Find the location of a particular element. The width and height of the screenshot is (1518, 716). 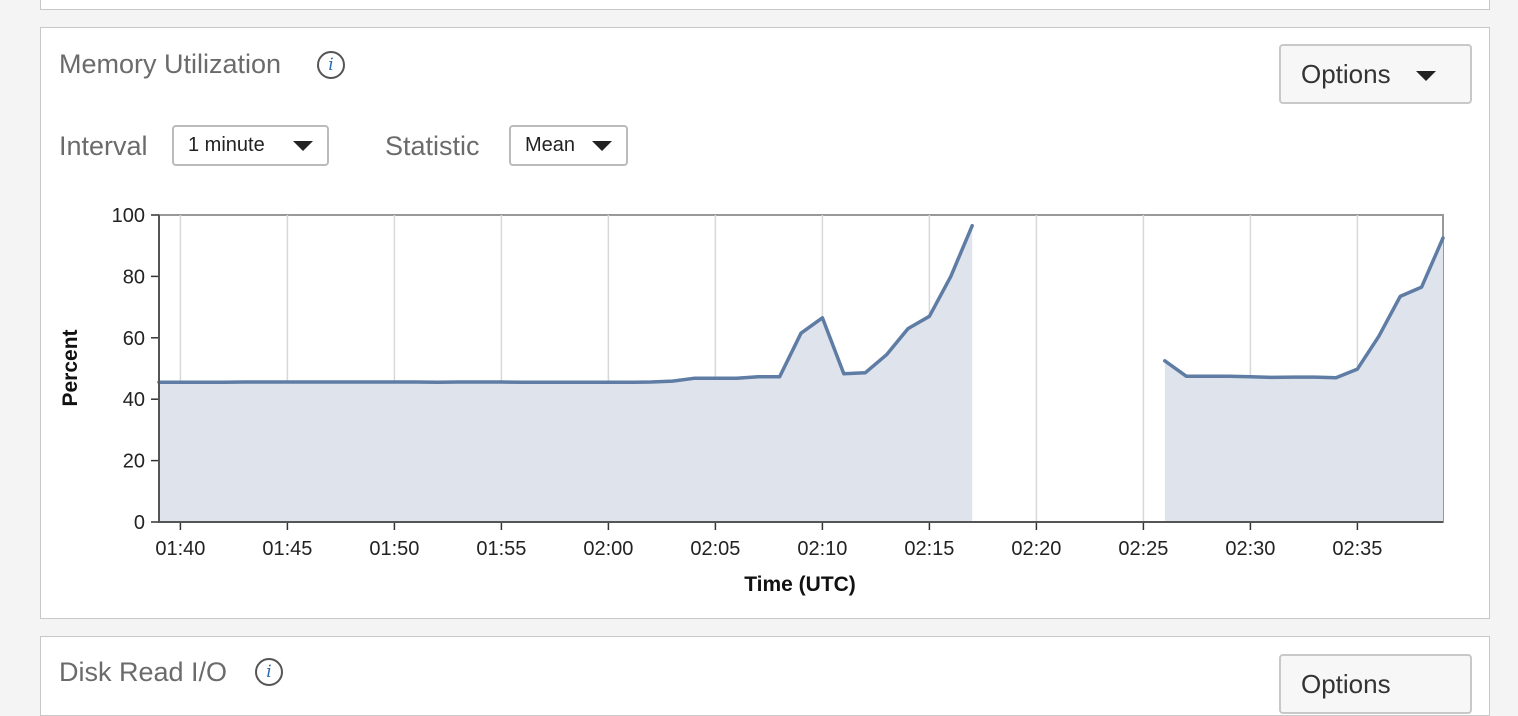

panel-title: Disk Read I/O is located at coordinates (143, 672).